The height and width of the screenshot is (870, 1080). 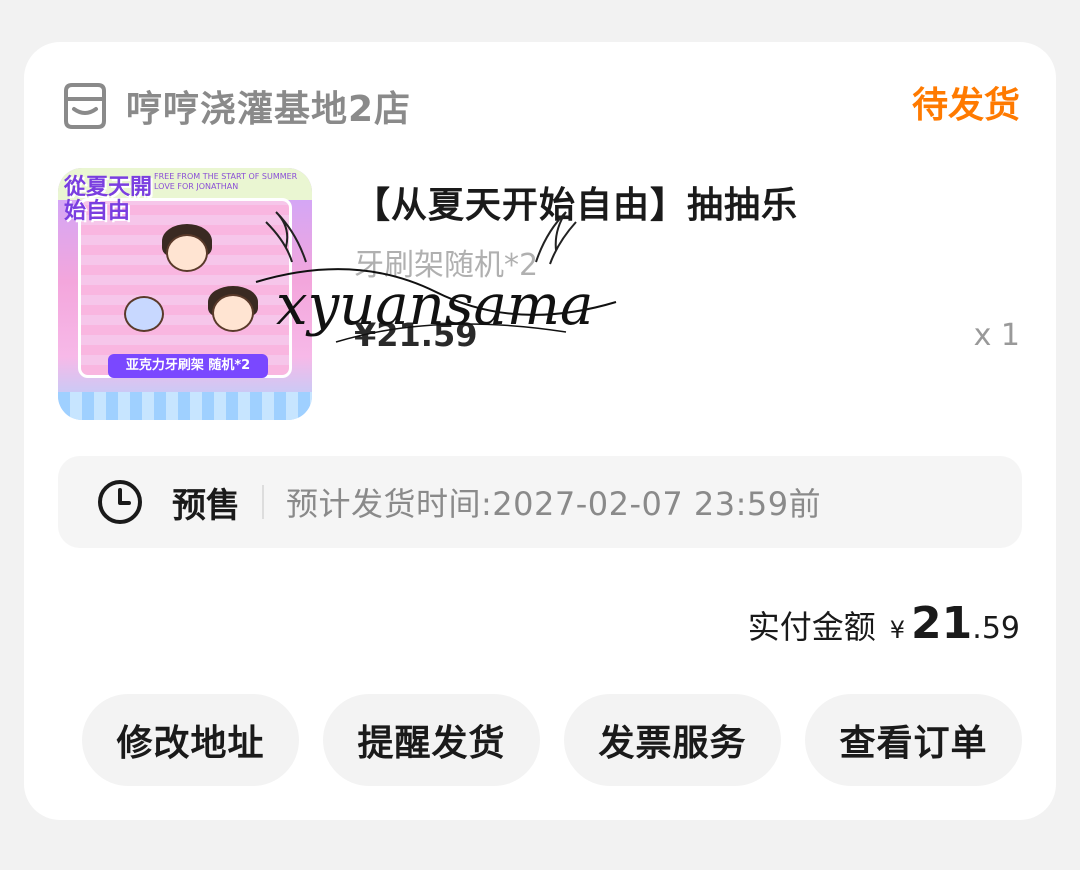 I want to click on modify-address-button: 修改地址, so click(x=190, y=740).